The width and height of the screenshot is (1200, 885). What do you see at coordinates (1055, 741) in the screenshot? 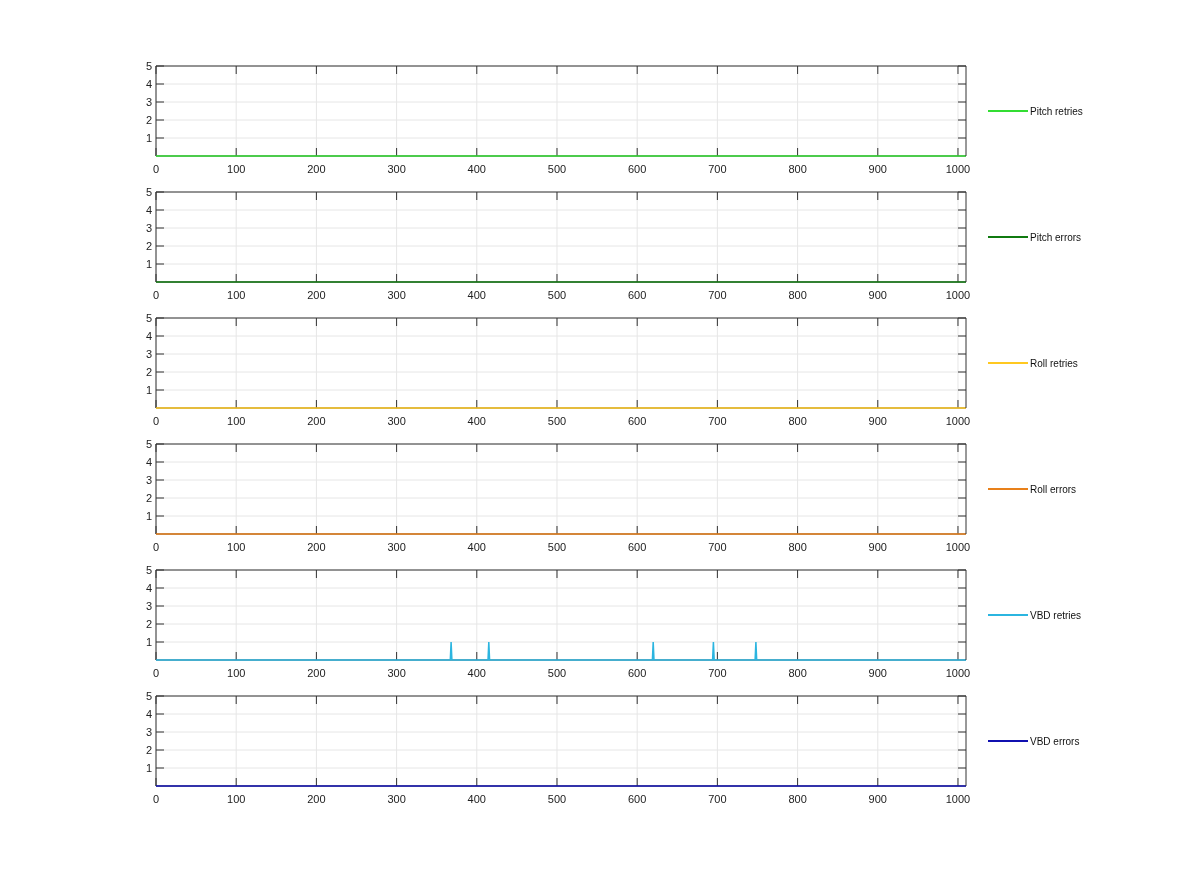
I see `legend-label: VBD errors` at bounding box center [1055, 741].